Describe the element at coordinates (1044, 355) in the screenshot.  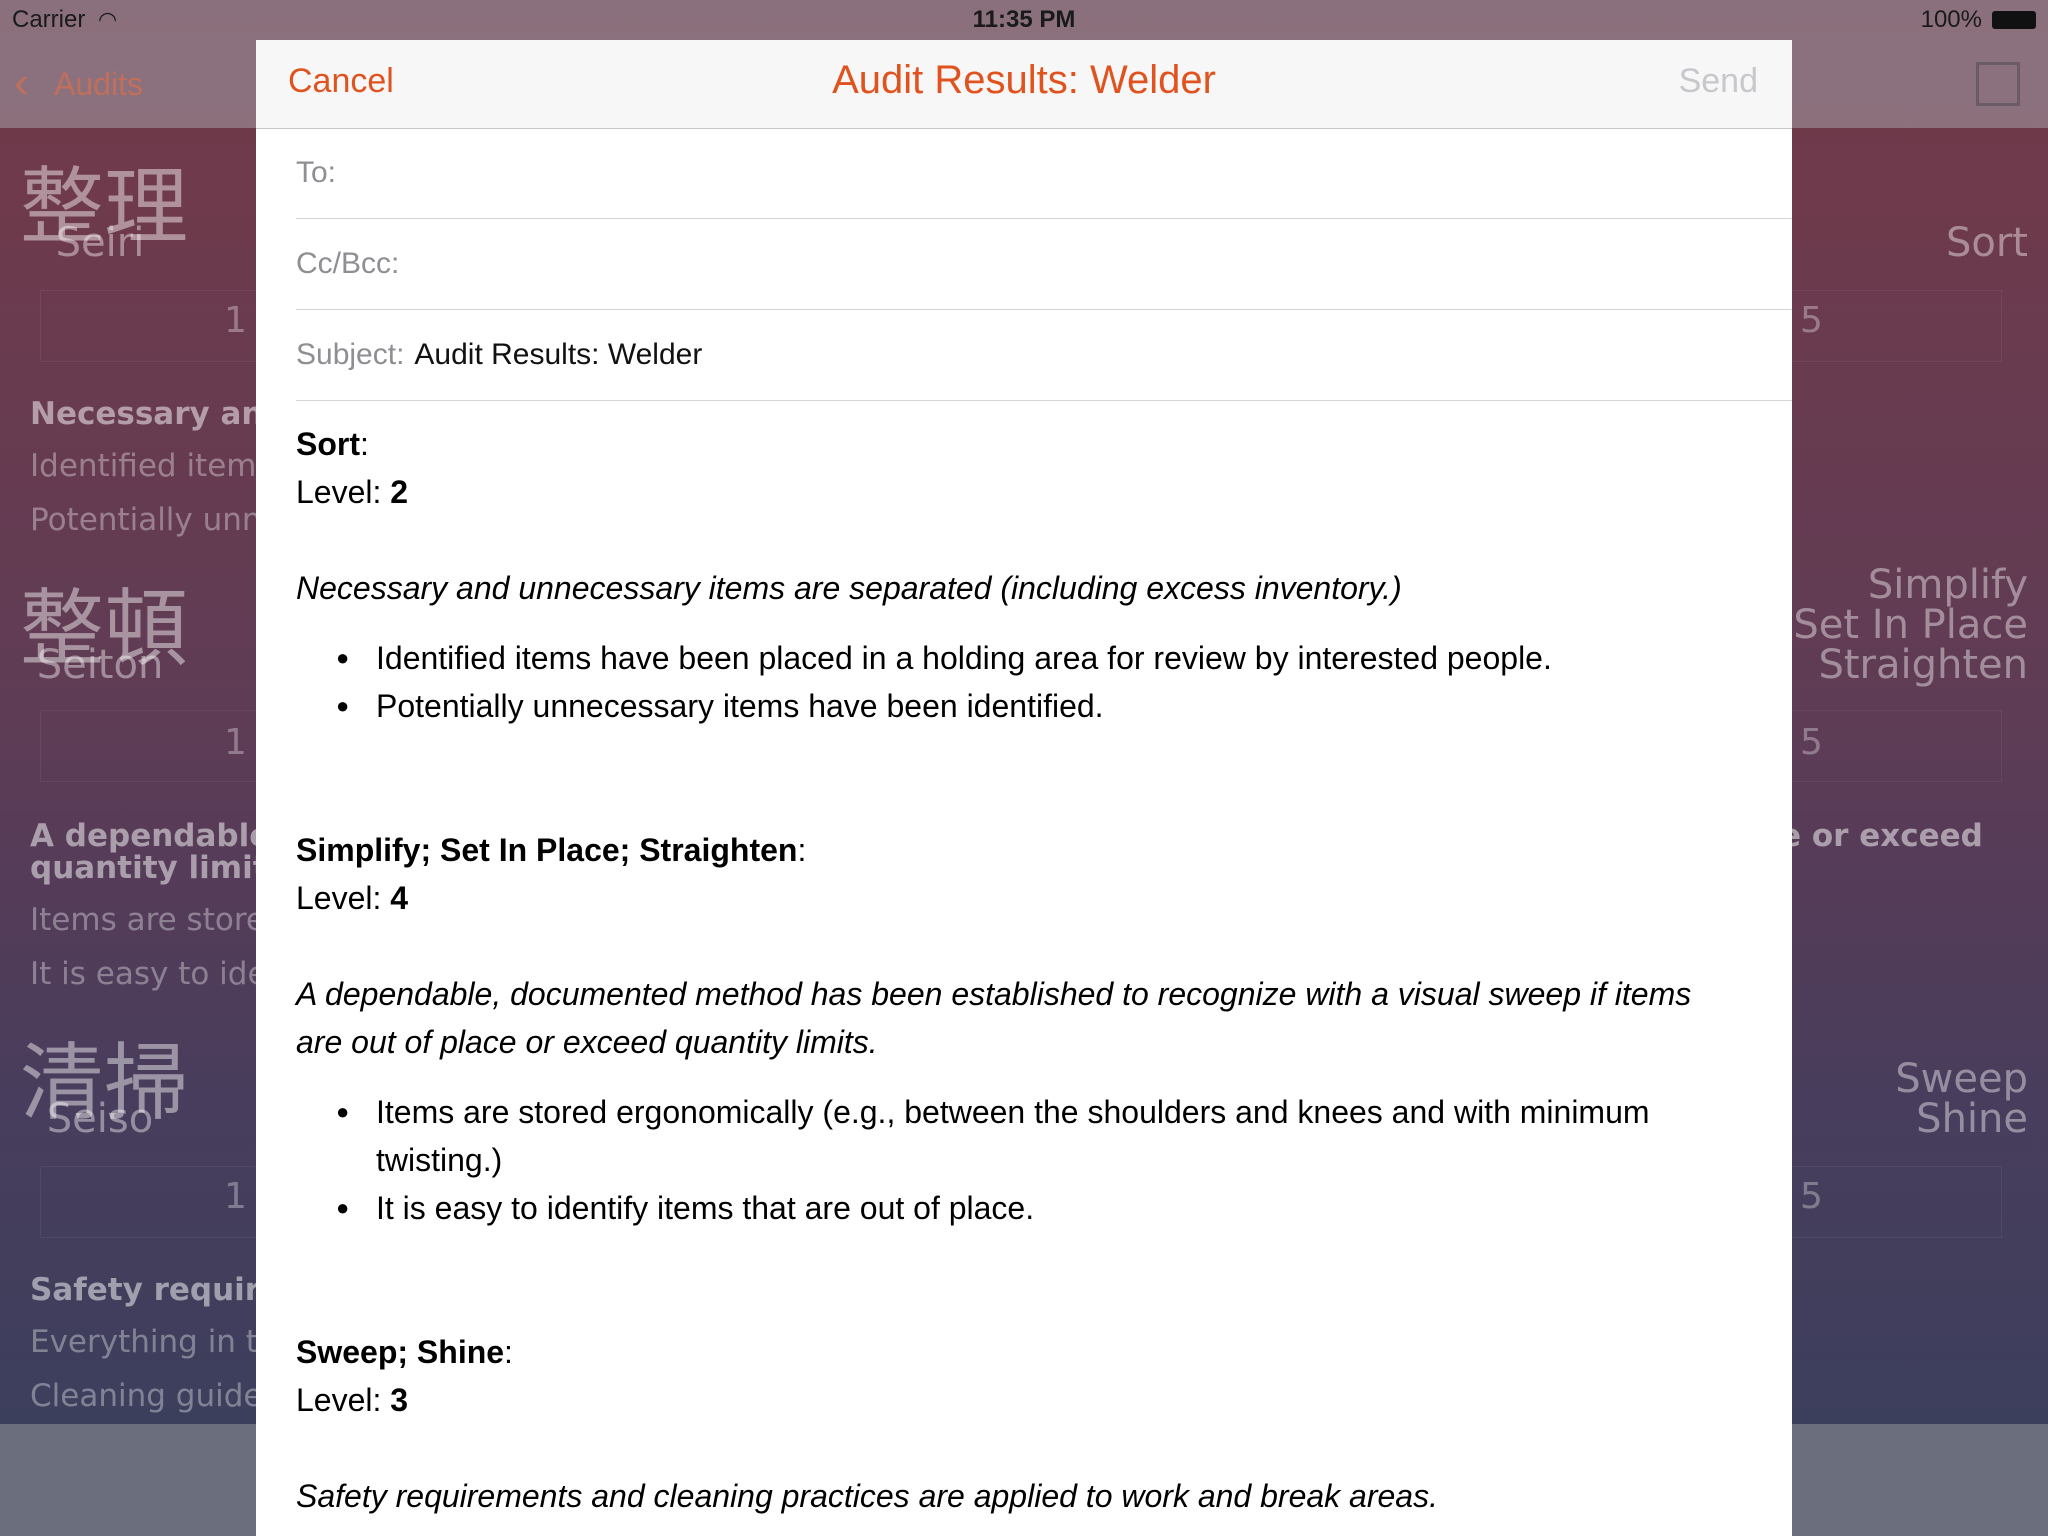
I see `subject-field: Subject: Audit Results: Welder` at that location.